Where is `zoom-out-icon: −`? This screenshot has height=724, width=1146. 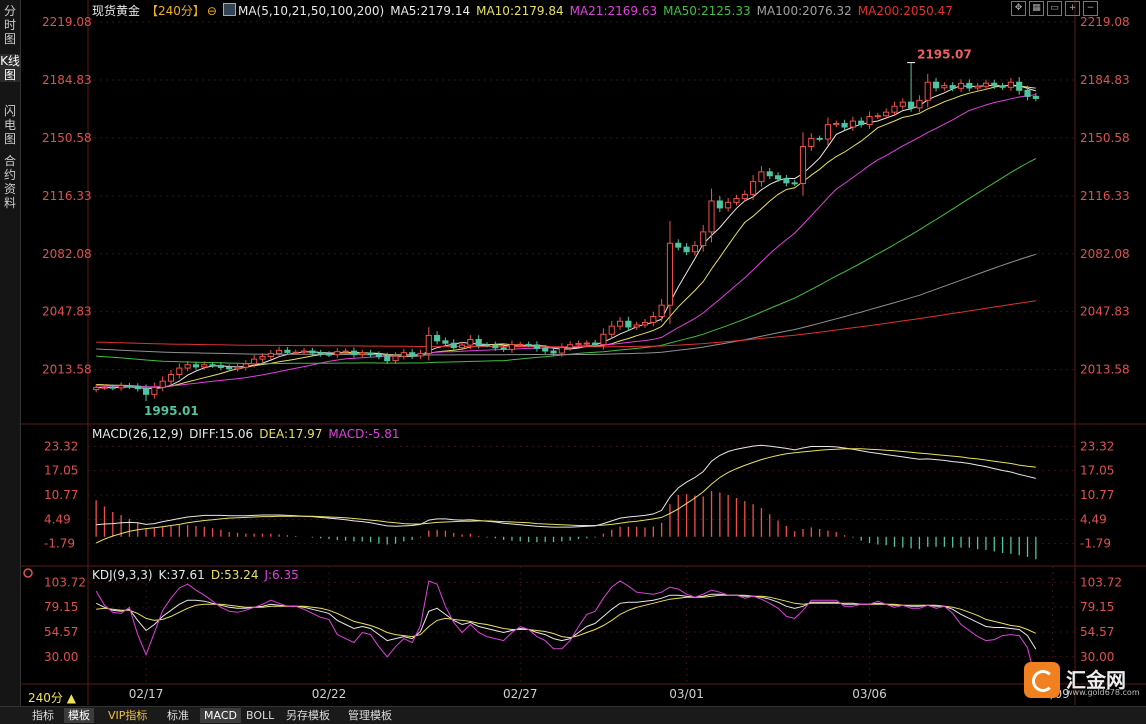 zoom-out-icon: − is located at coordinates (1090, 8).